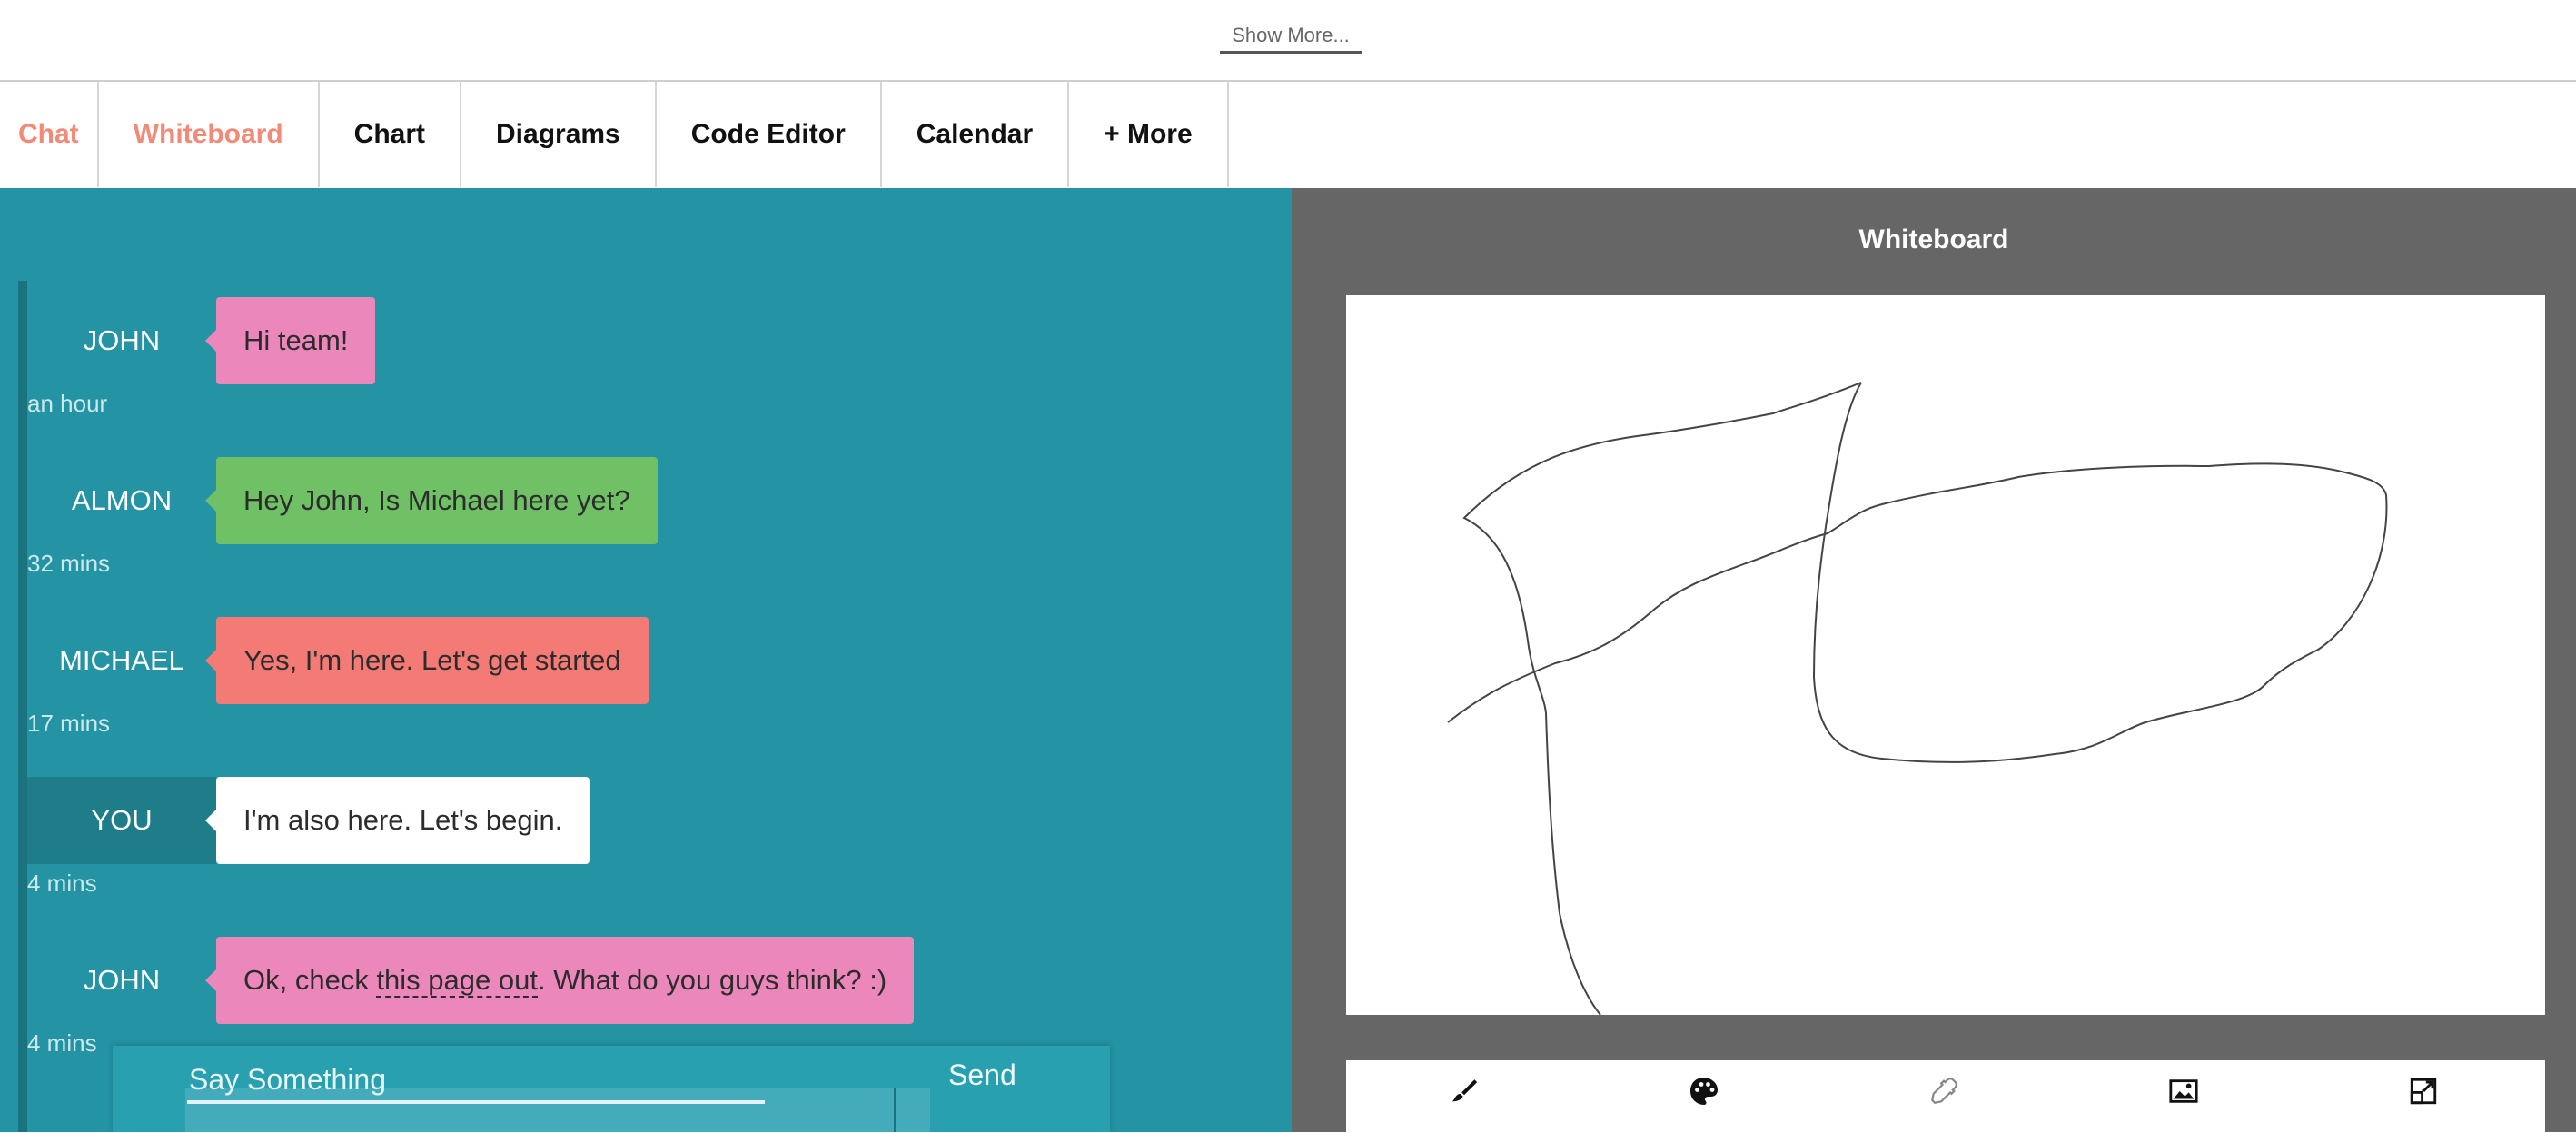 The width and height of the screenshot is (2576, 1133). Describe the element at coordinates (427, 660) in the screenshot. I see `message-bubble: Yes, I'm here. Let's get started` at that location.